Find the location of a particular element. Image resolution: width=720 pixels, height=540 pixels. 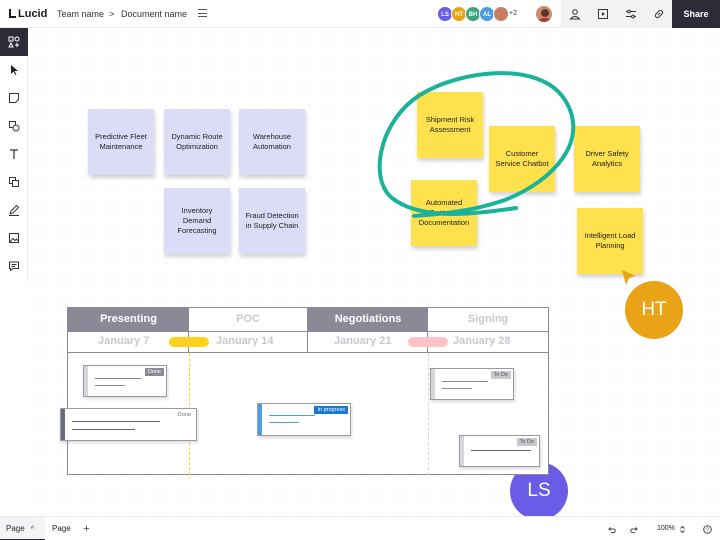

top-tools is located at coordinates (616, 14).